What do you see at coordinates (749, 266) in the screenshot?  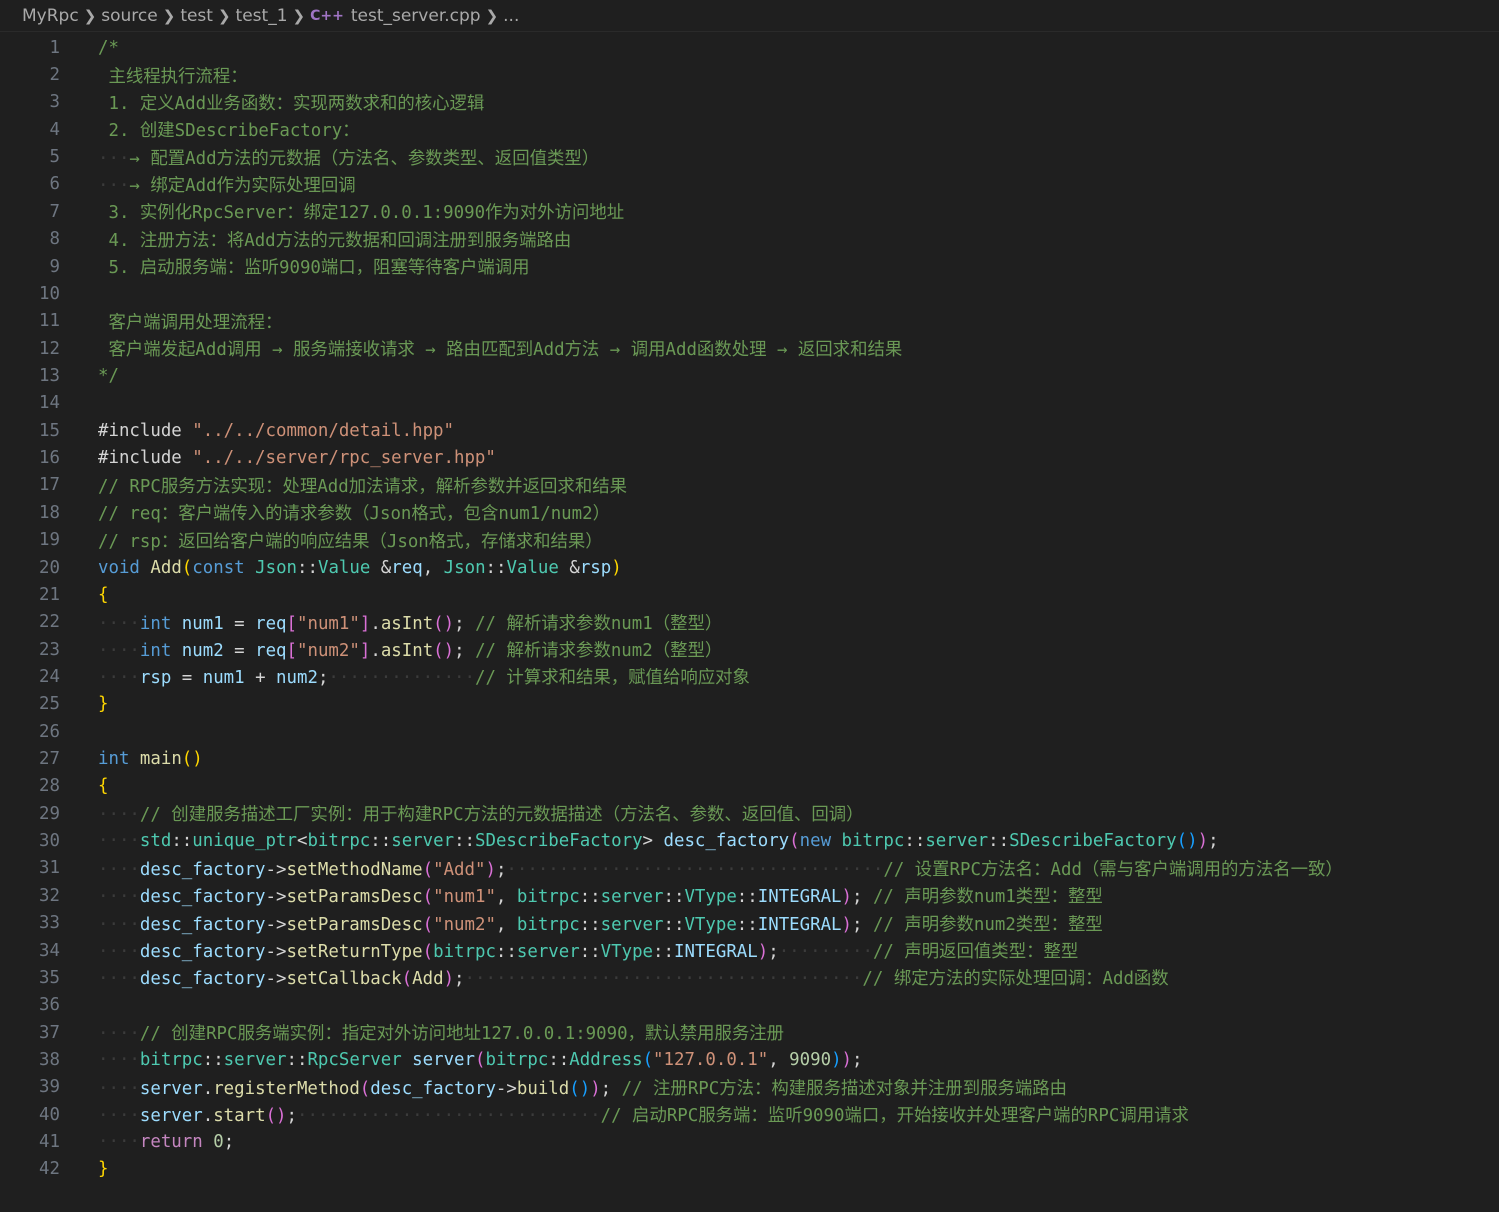 I see `code-line: 9 5. 启动服务端：监听9090端口，阻塞等待客户端调用` at bounding box center [749, 266].